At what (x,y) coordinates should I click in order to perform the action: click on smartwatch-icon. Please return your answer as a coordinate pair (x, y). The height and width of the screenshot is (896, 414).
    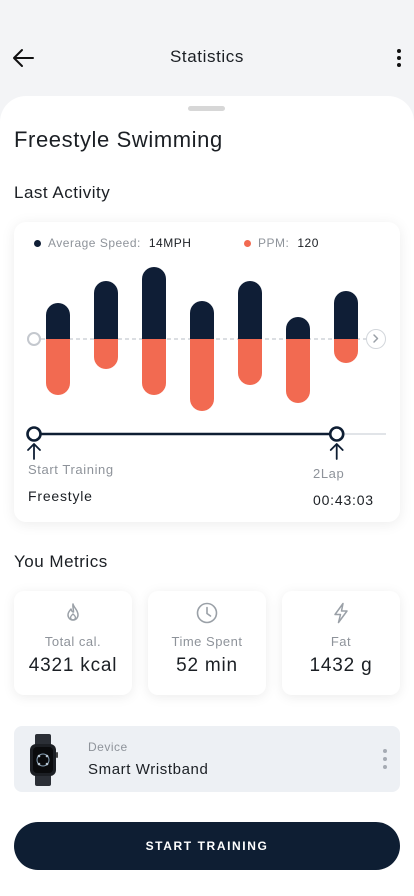
    Looking at the image, I should click on (44, 760).